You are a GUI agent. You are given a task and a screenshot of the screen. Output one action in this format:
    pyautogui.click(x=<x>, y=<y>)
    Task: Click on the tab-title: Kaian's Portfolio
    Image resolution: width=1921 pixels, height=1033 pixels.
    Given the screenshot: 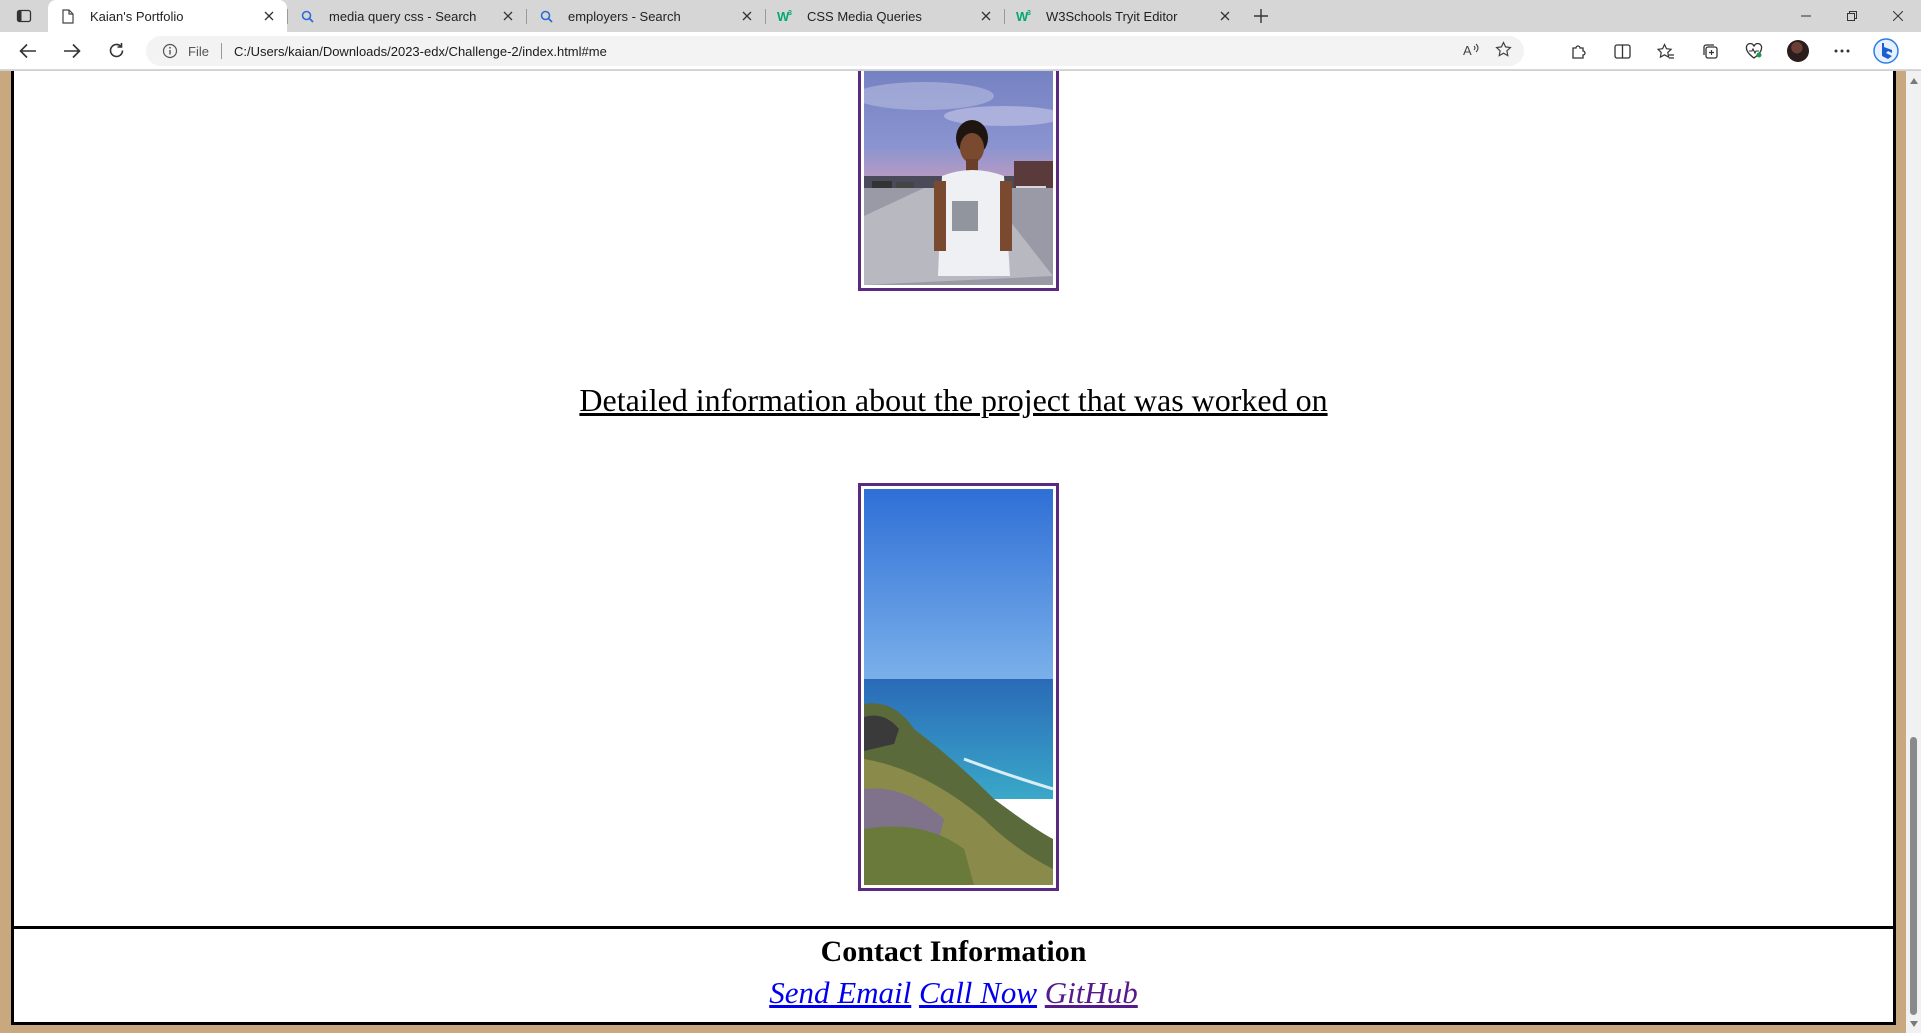 What is the action you would take?
    pyautogui.click(x=137, y=16)
    